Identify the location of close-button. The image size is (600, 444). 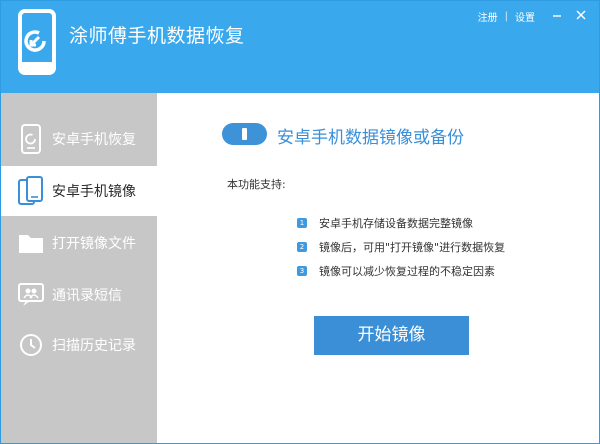
(581, 15).